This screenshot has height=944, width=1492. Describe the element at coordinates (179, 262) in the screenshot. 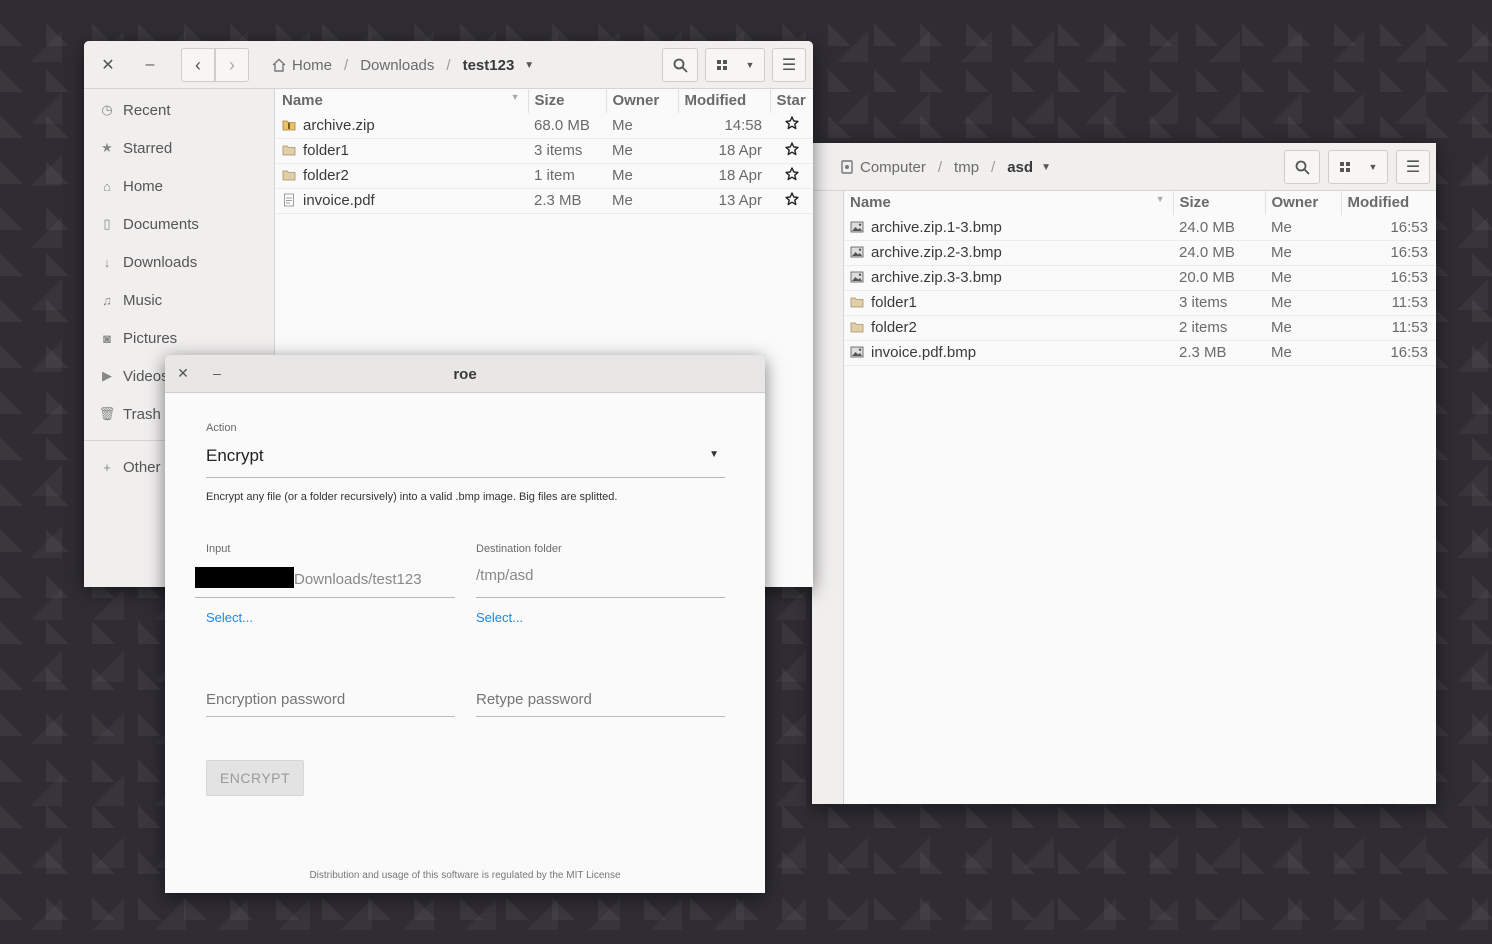

I see `sidebar-item-downloads: ↓ Downloads` at that location.